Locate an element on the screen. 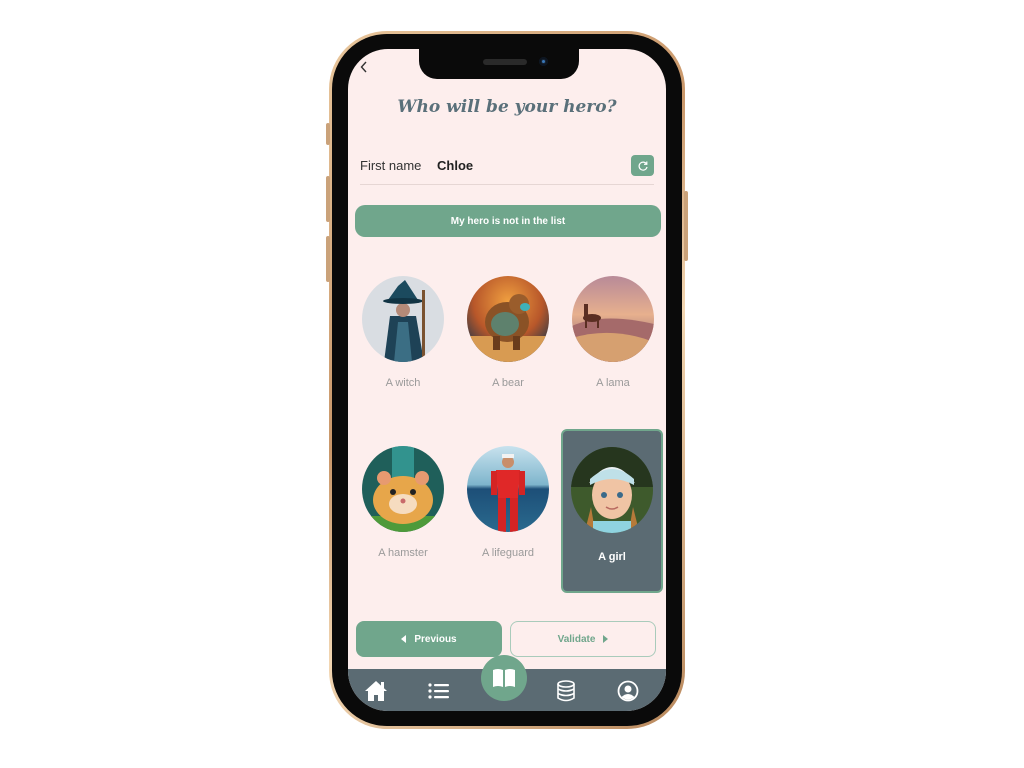 This screenshot has width=1024, height=768. hero-card-bear: A bear is located at coordinates (508, 354).